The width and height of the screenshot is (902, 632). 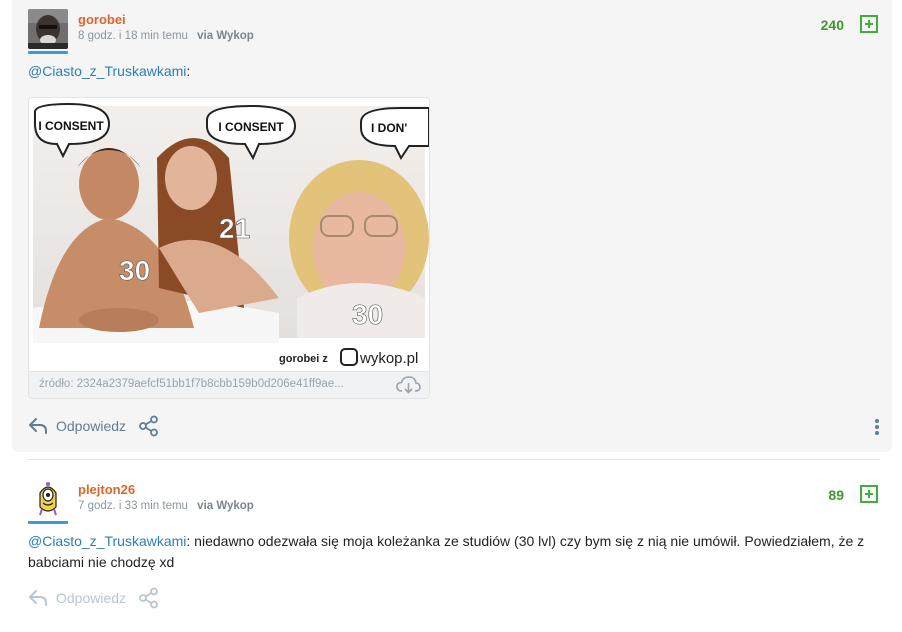 I want to click on more-vertical-icon, so click(x=877, y=427).